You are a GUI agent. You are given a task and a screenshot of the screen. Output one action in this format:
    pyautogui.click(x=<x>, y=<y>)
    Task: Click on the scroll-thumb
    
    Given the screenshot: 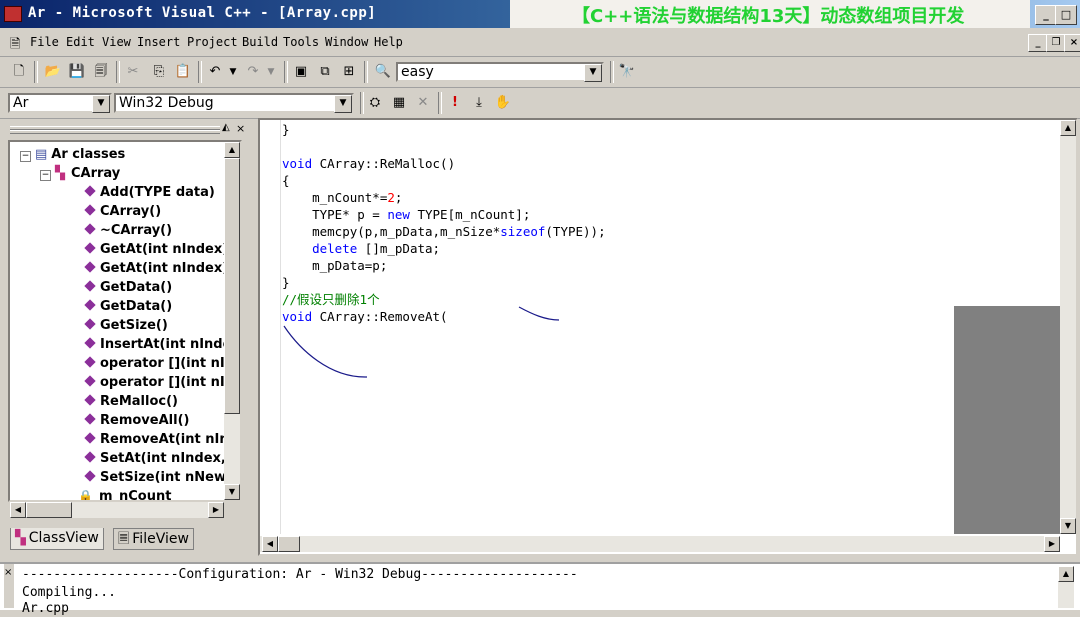 What is the action you would take?
    pyautogui.click(x=289, y=544)
    